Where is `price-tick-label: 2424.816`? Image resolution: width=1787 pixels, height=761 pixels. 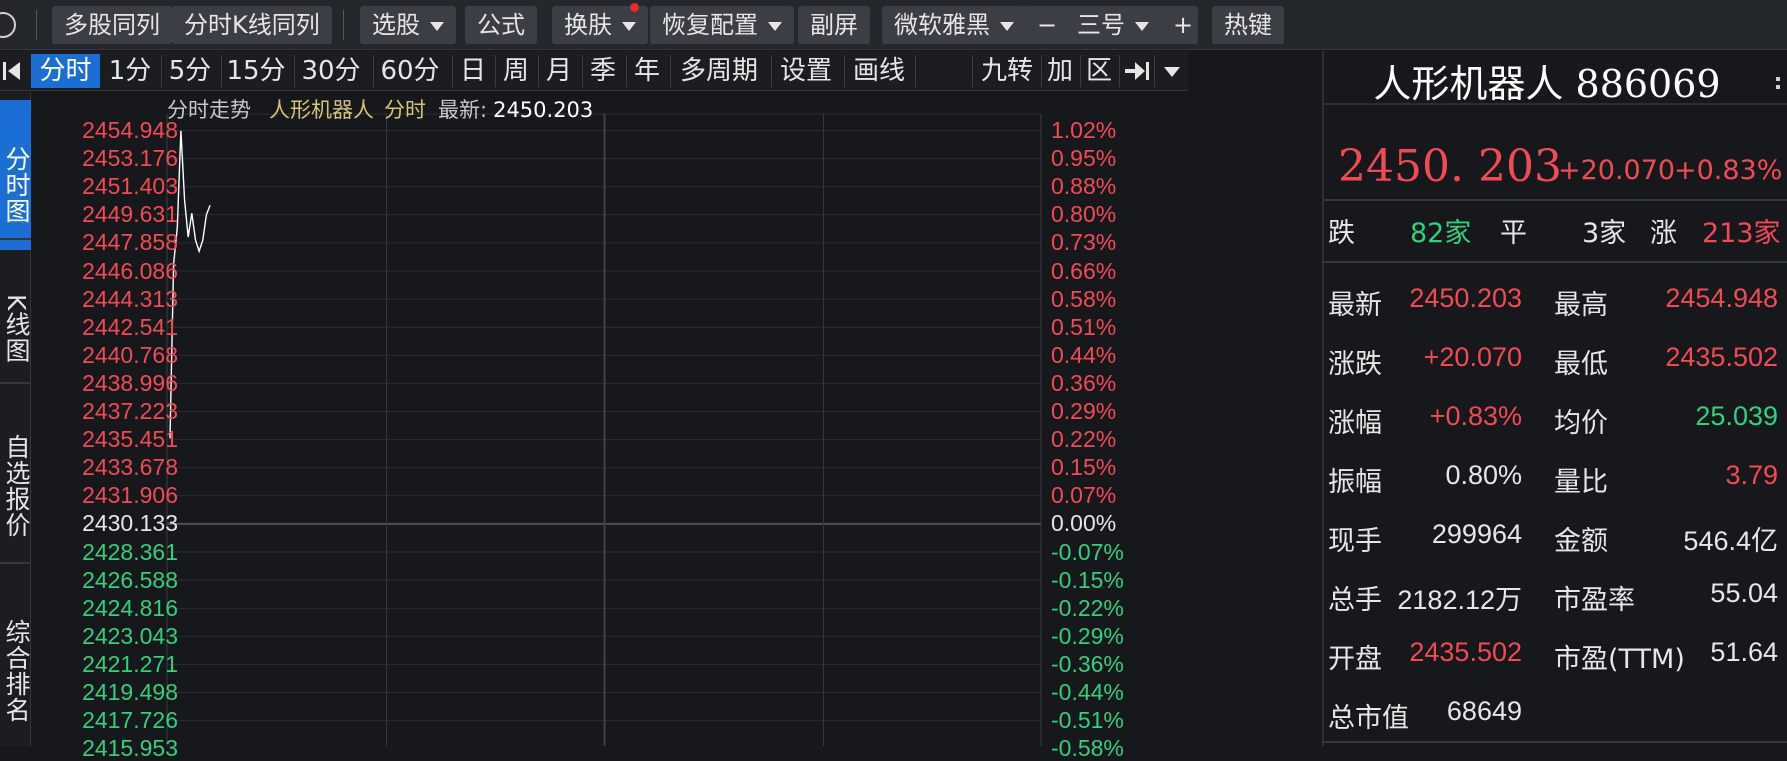
price-tick-label: 2424.816 is located at coordinates (130, 607).